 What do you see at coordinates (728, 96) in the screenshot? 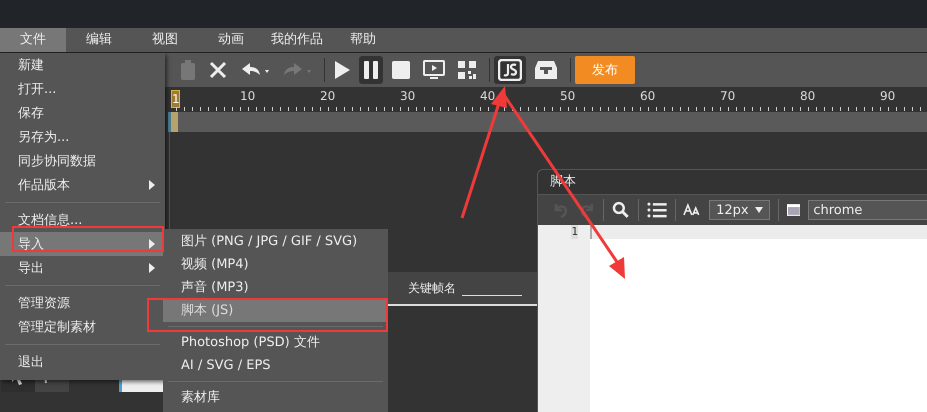
I see `ruler-label: 70` at bounding box center [728, 96].